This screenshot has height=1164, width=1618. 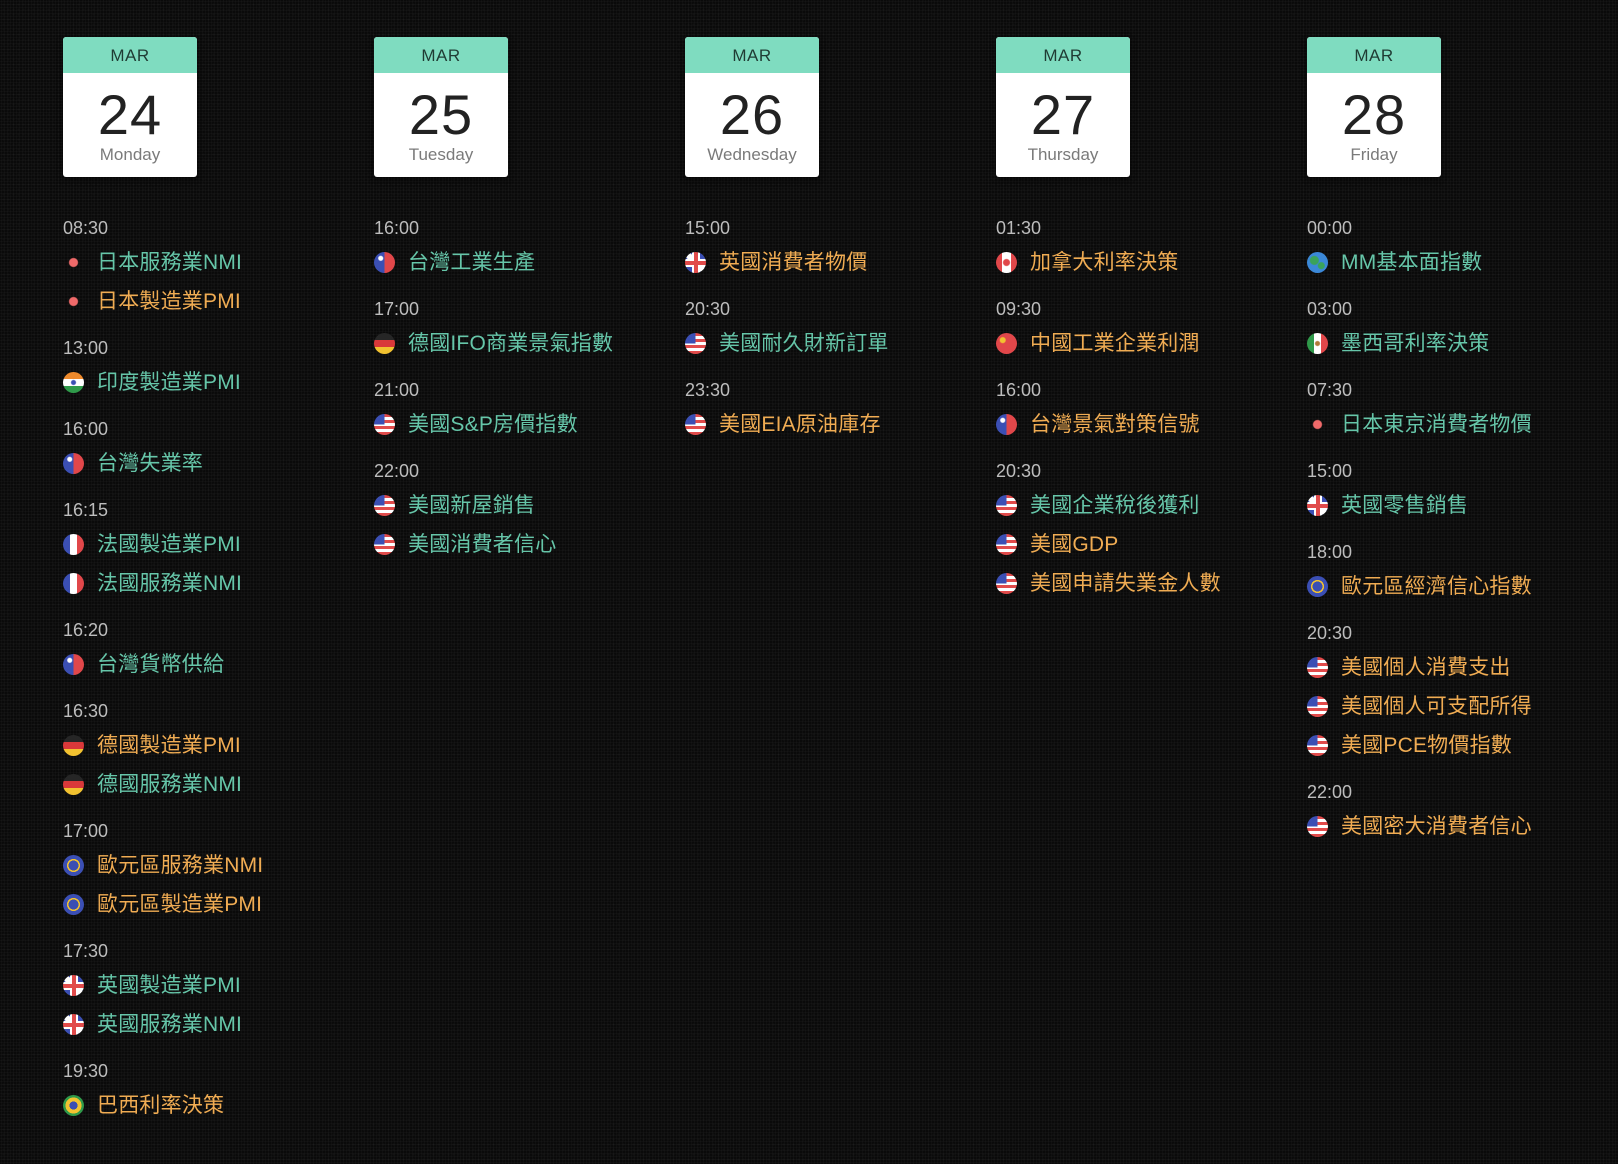 I want to click on event-item: 德國服務業NMI, so click(x=213, y=784).